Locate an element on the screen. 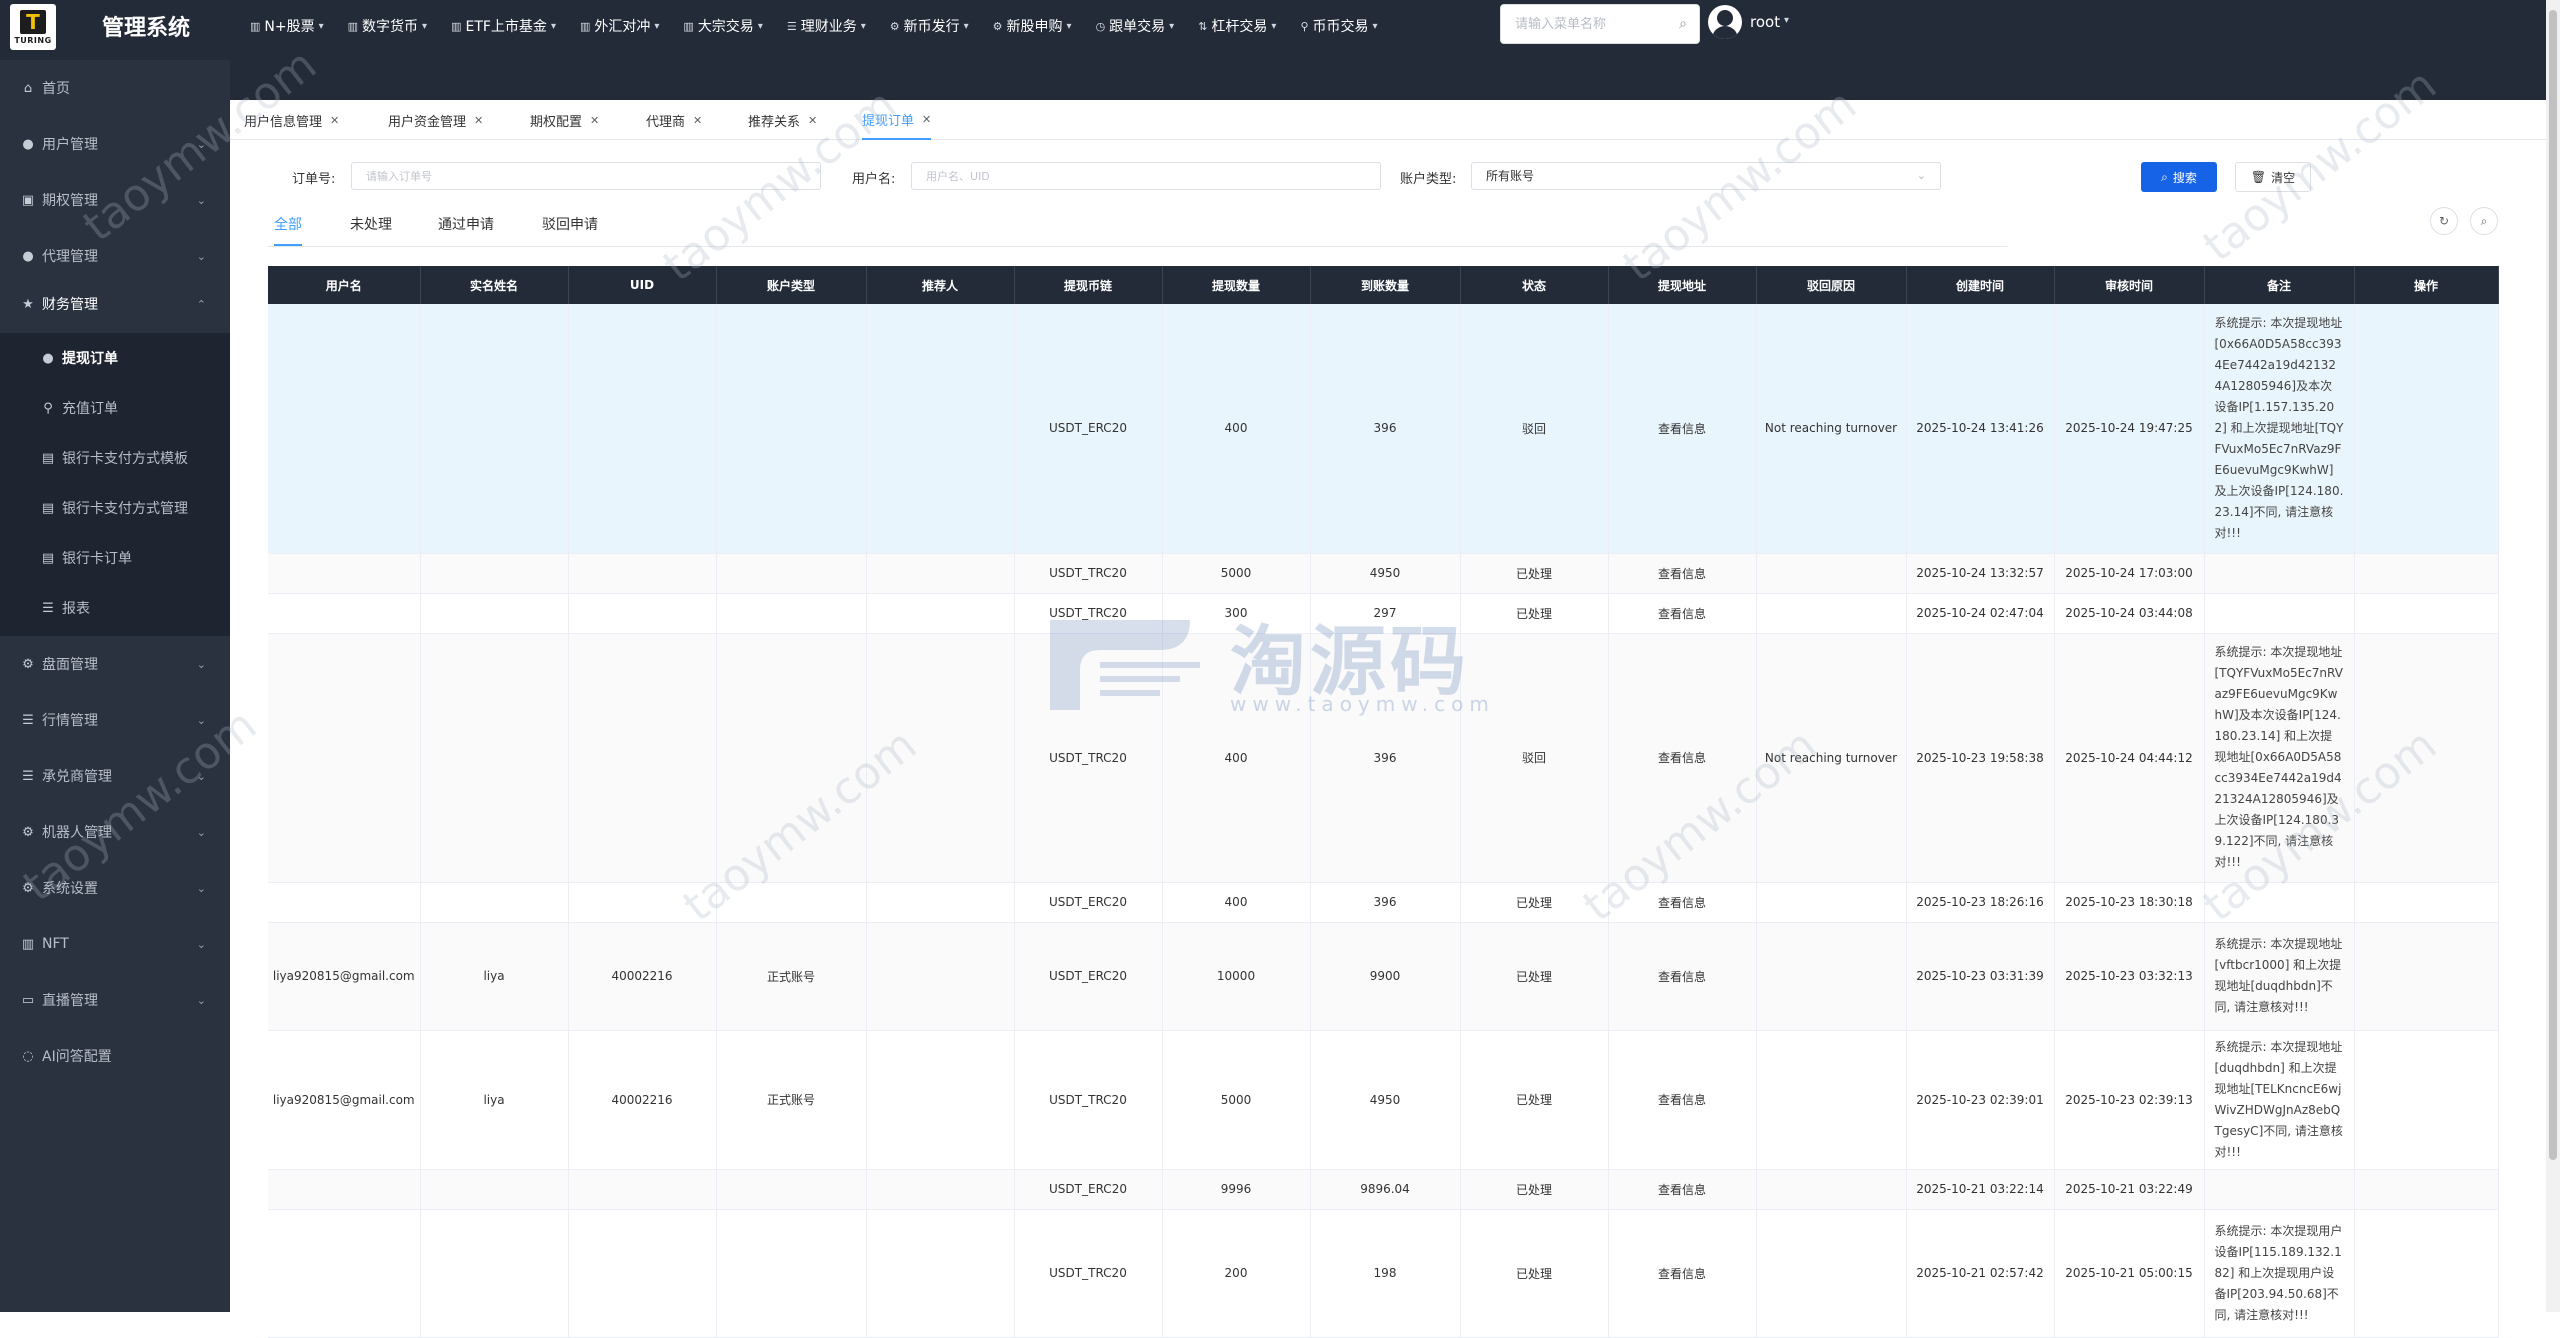 This screenshot has height=1338, width=2560. top-nav-forex: ▥ 外汇对冲 ▾ is located at coordinates (619, 26).